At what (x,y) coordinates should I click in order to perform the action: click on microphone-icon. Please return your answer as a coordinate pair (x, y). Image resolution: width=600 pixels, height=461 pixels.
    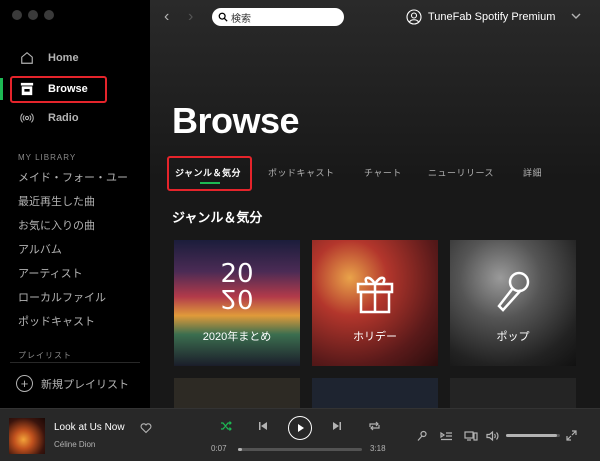
    Looking at the image, I should click on (513, 291).